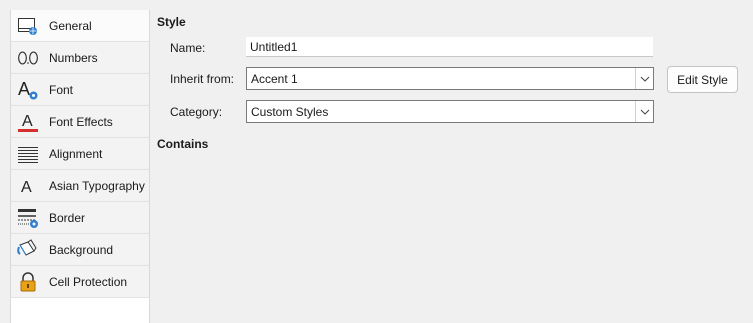 The height and width of the screenshot is (323, 753). I want to click on sidebar-item-label: Font Effects, so click(81, 121).